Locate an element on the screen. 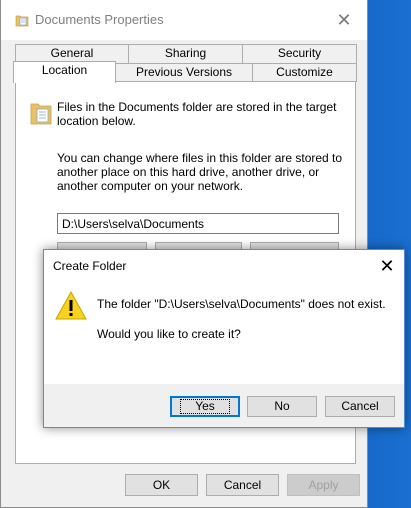  tab-previous-versions: Previous Versions is located at coordinates (184, 72).